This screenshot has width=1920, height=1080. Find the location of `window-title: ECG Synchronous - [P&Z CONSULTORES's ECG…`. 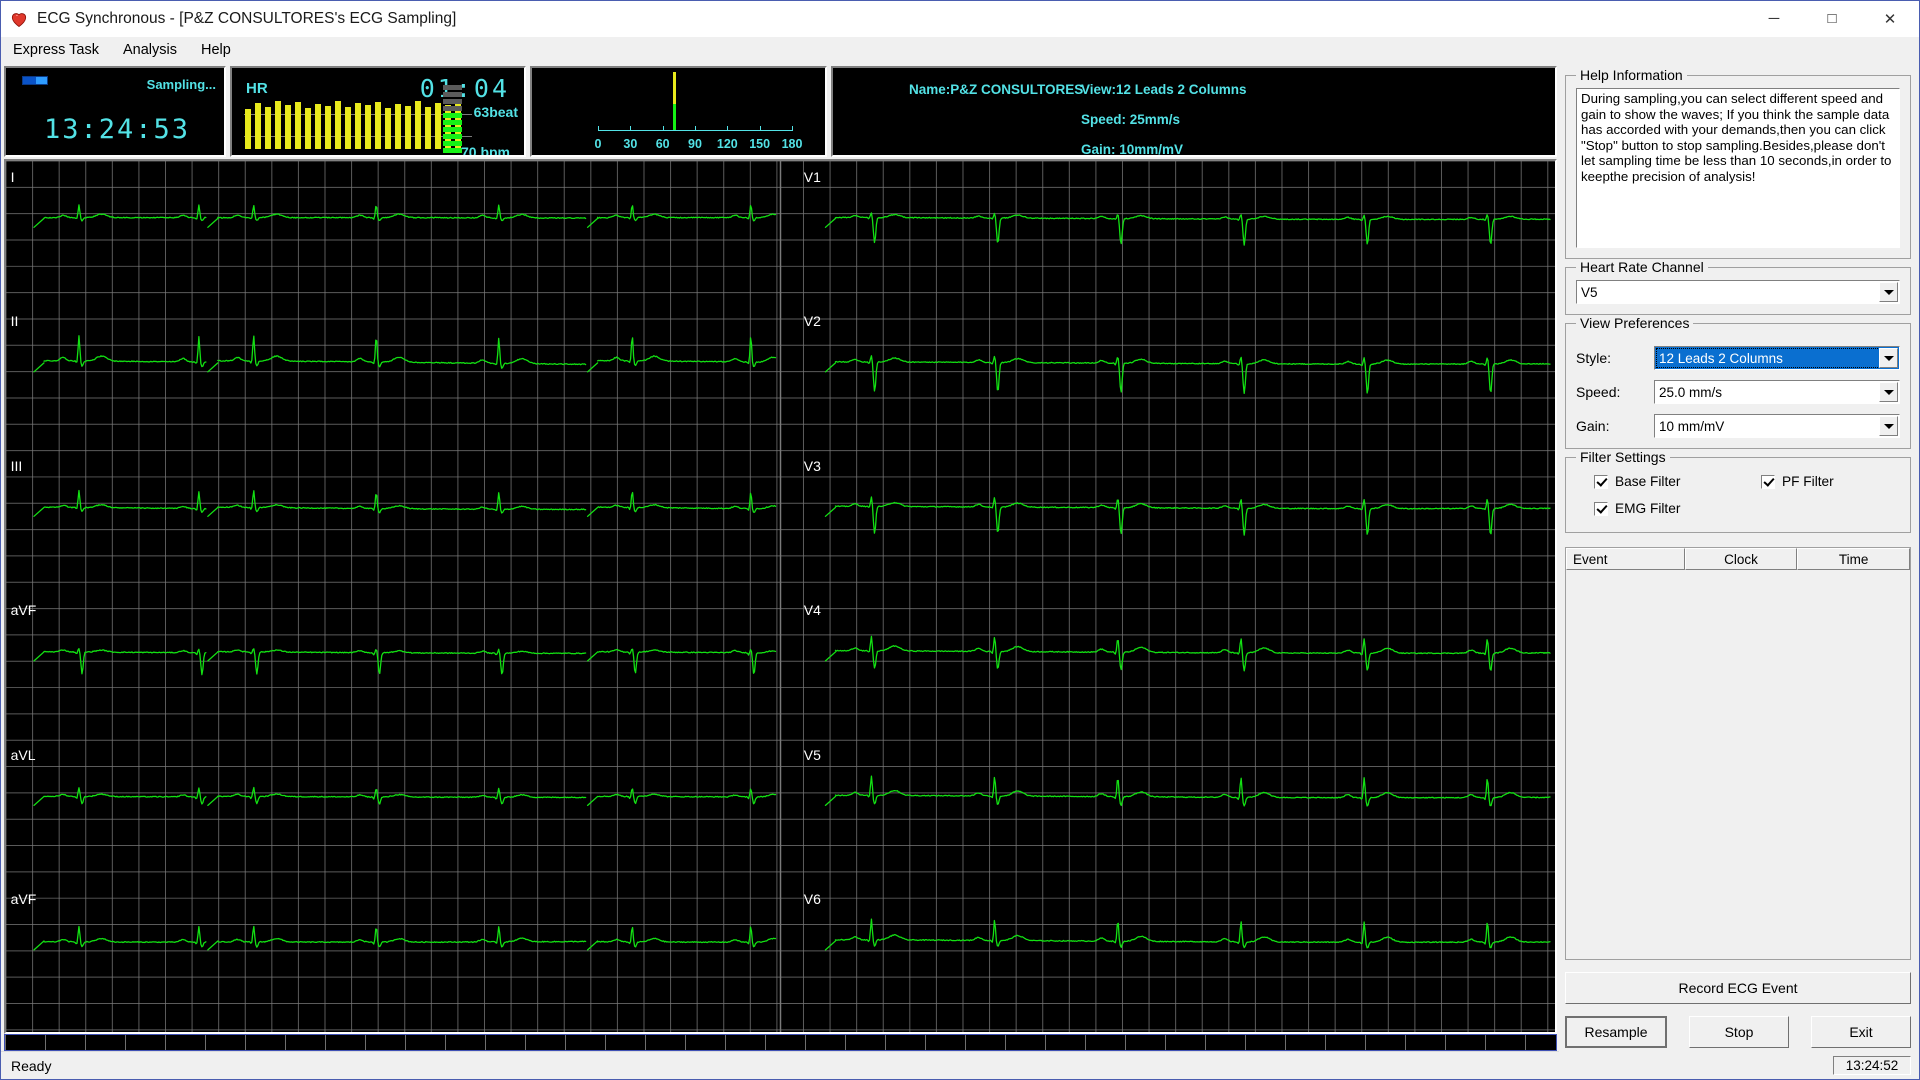

window-title: ECG Synchronous - [P&Z CONSULTORES's ECG… is located at coordinates (247, 18).